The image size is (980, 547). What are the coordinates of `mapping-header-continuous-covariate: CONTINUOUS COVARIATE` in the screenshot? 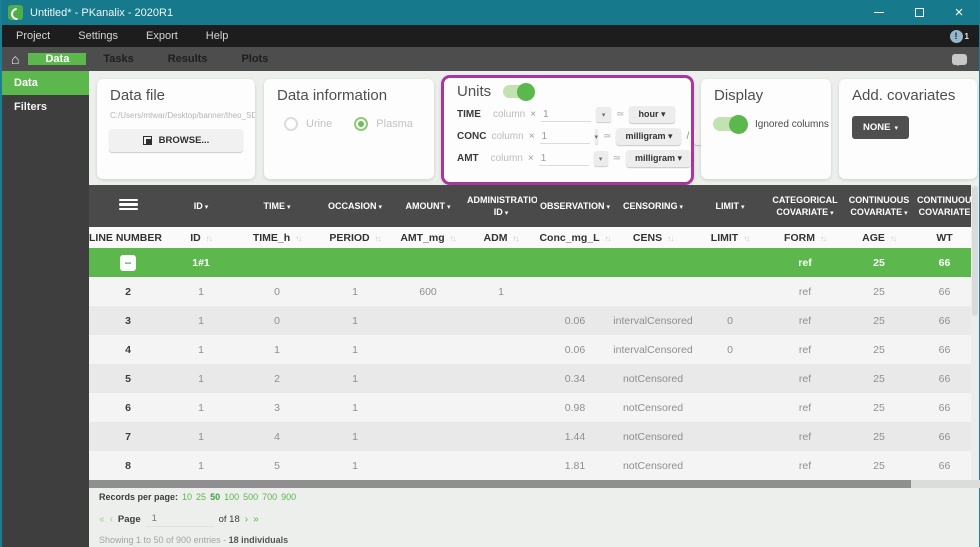 It's located at (944, 206).